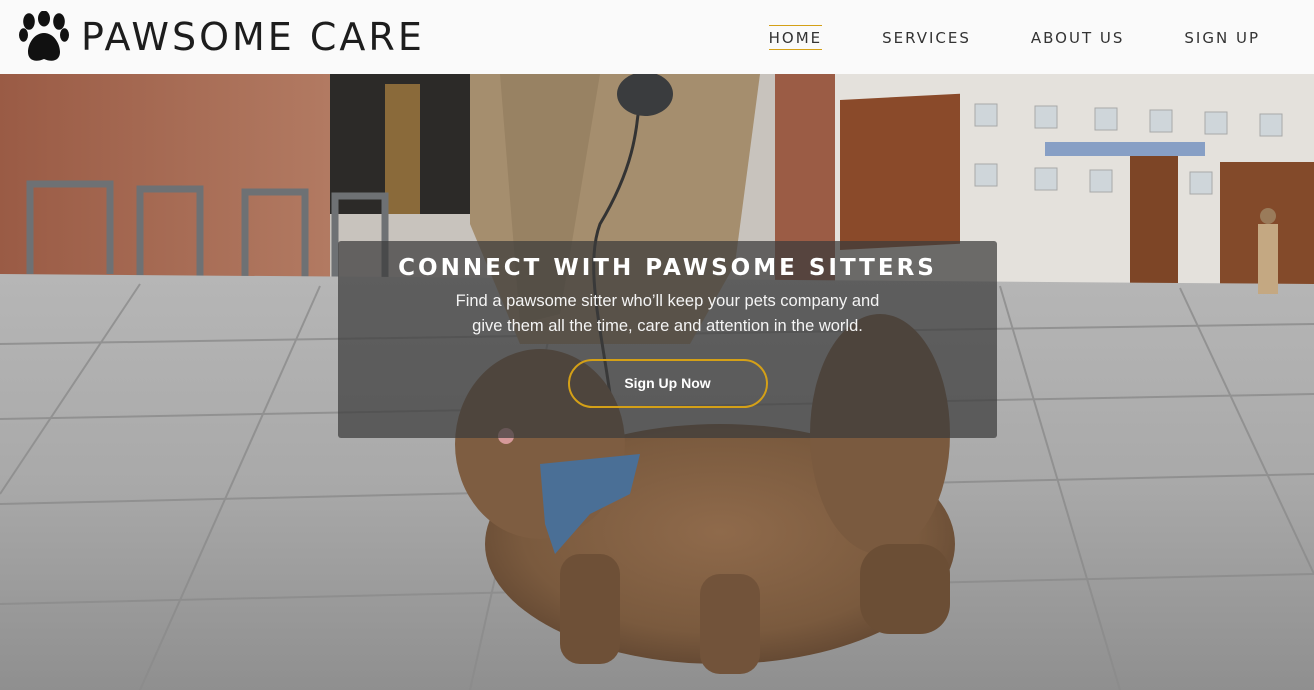 This screenshot has width=1314, height=690. What do you see at coordinates (667, 268) in the screenshot?
I see `hero-title: CONNECT WITH PAWSOME SITTERS` at bounding box center [667, 268].